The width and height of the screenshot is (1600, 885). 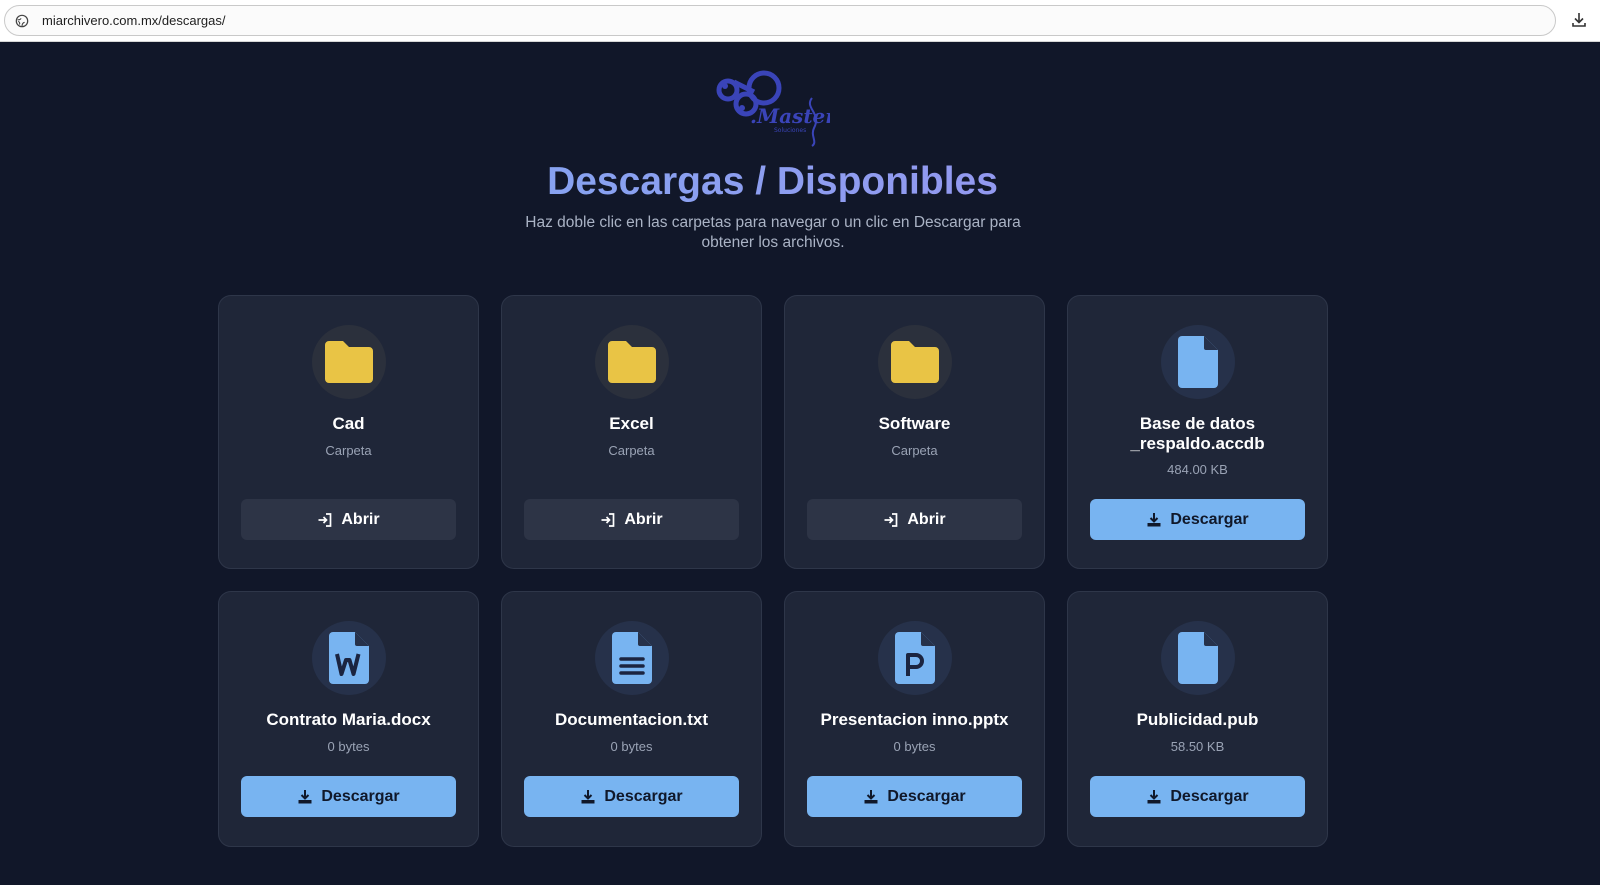 I want to click on item-name: Base de datos _respaldo.accdb, so click(x=1197, y=433).